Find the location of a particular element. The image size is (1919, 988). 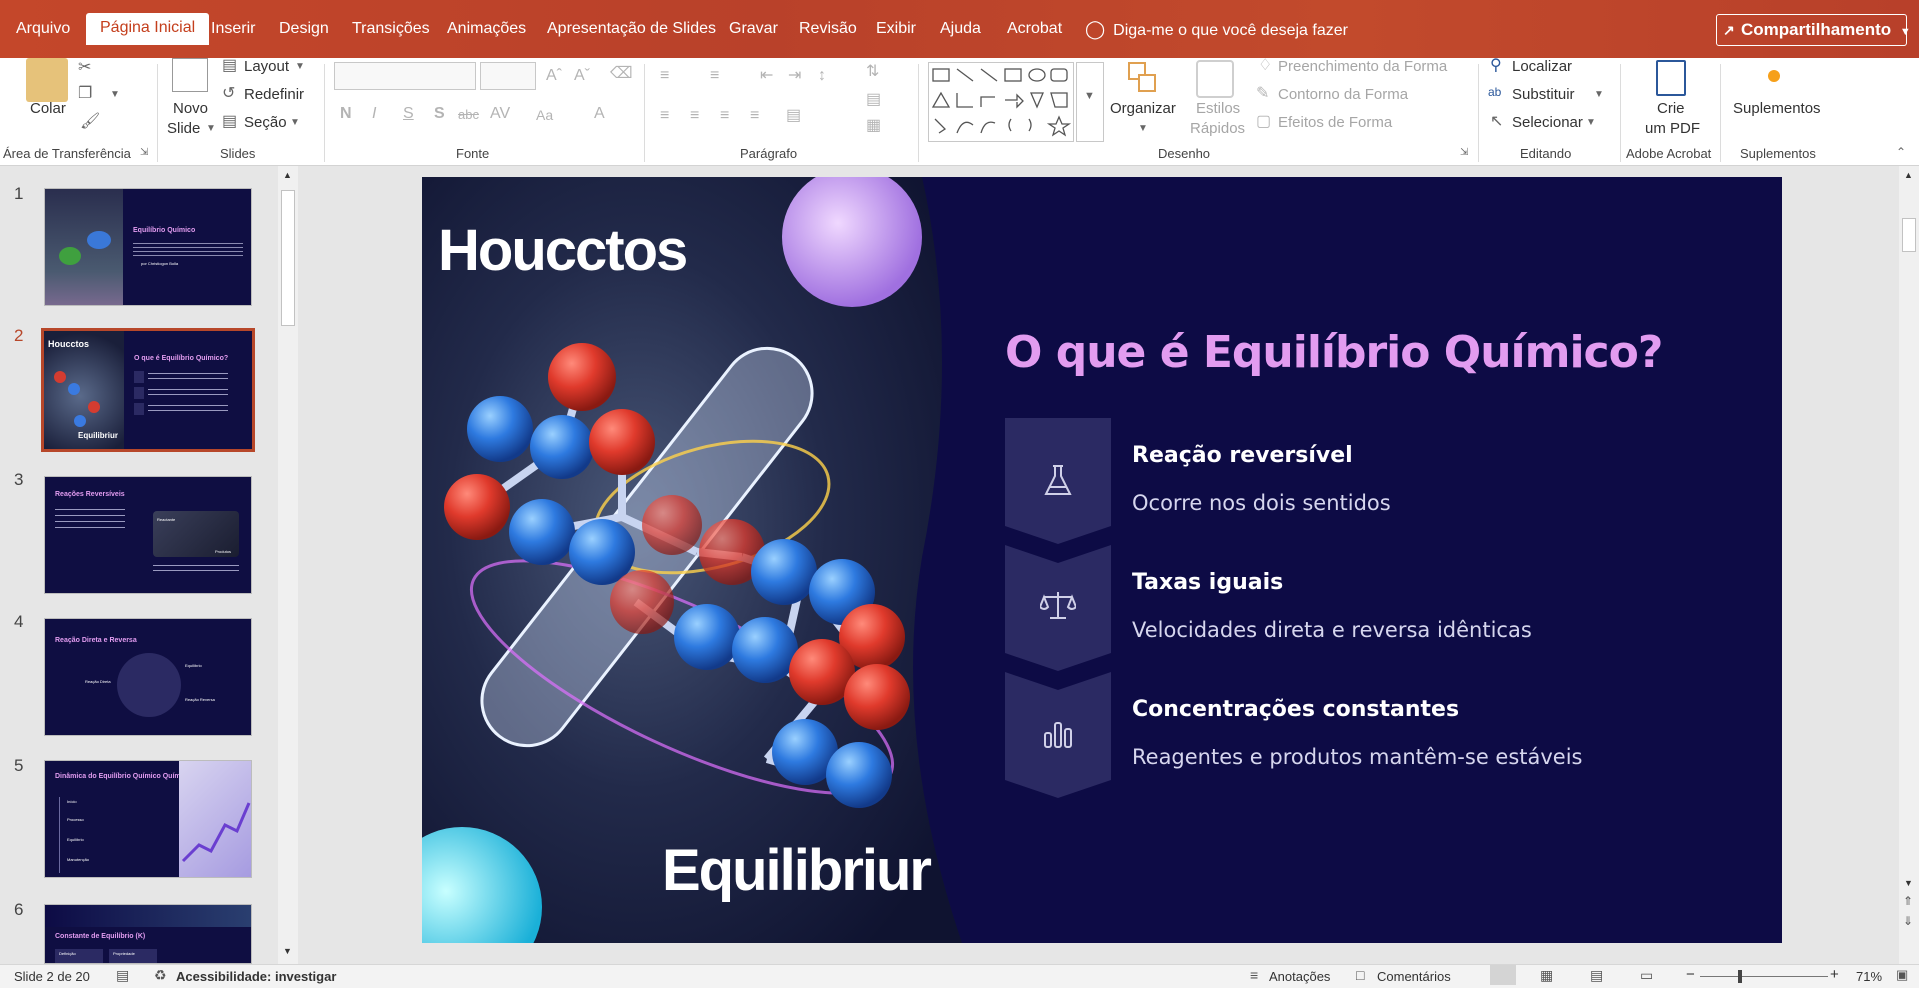

underline-icon: S is located at coordinates (408, 114).